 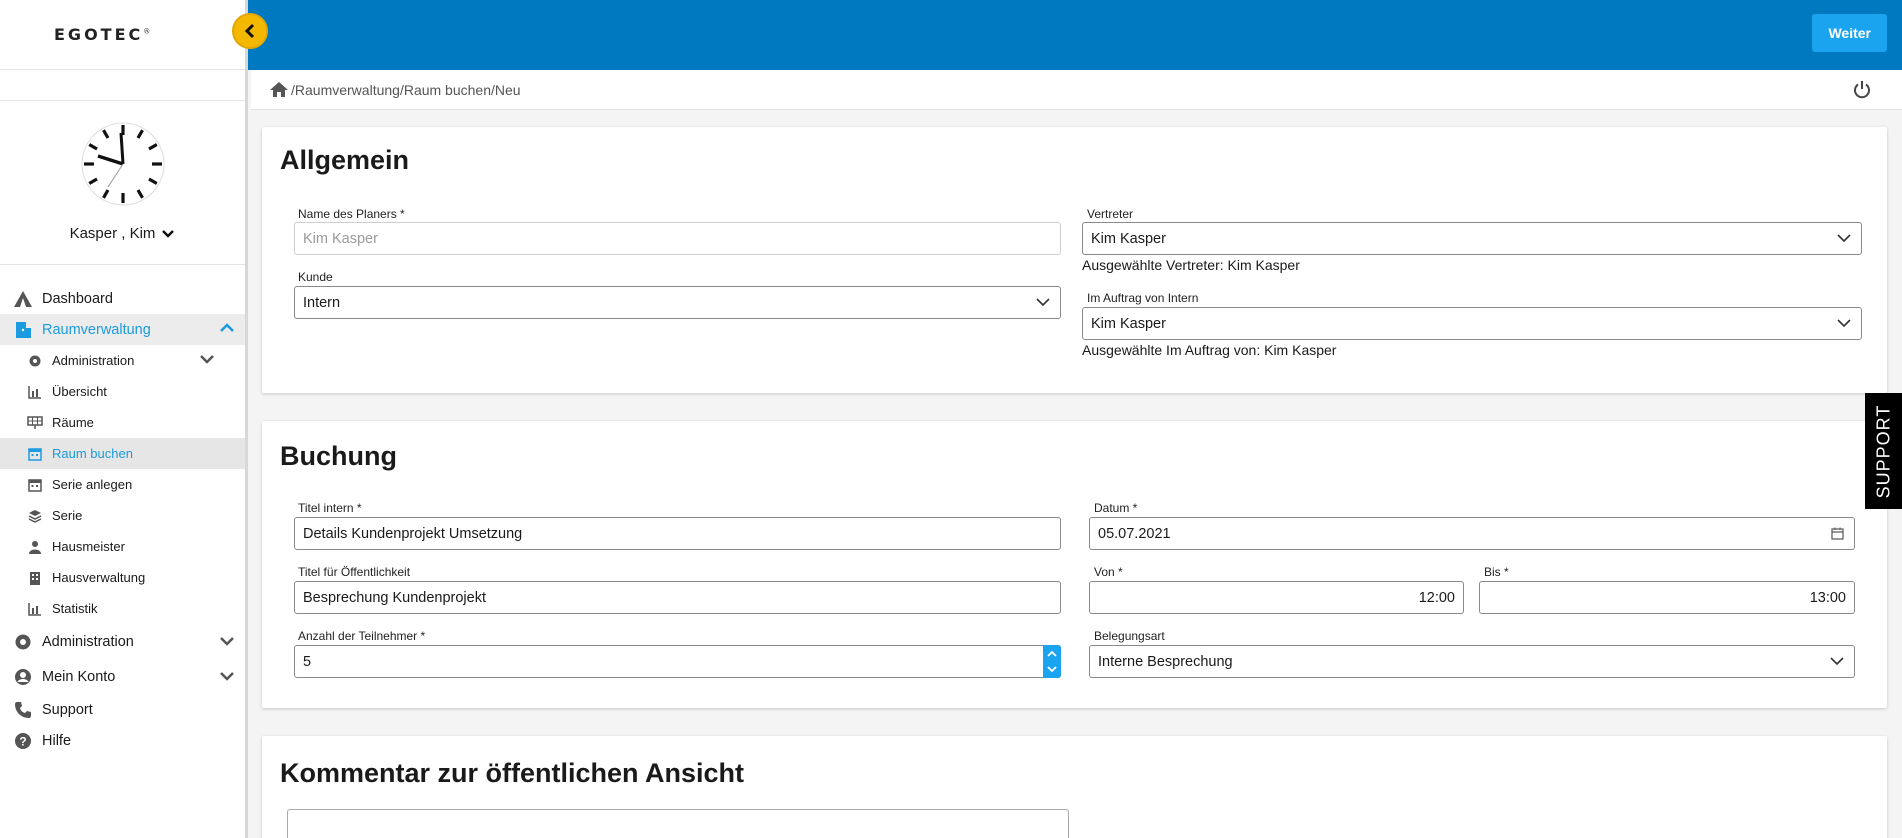 I want to click on solar-panel-icon, so click(x=35, y=423).